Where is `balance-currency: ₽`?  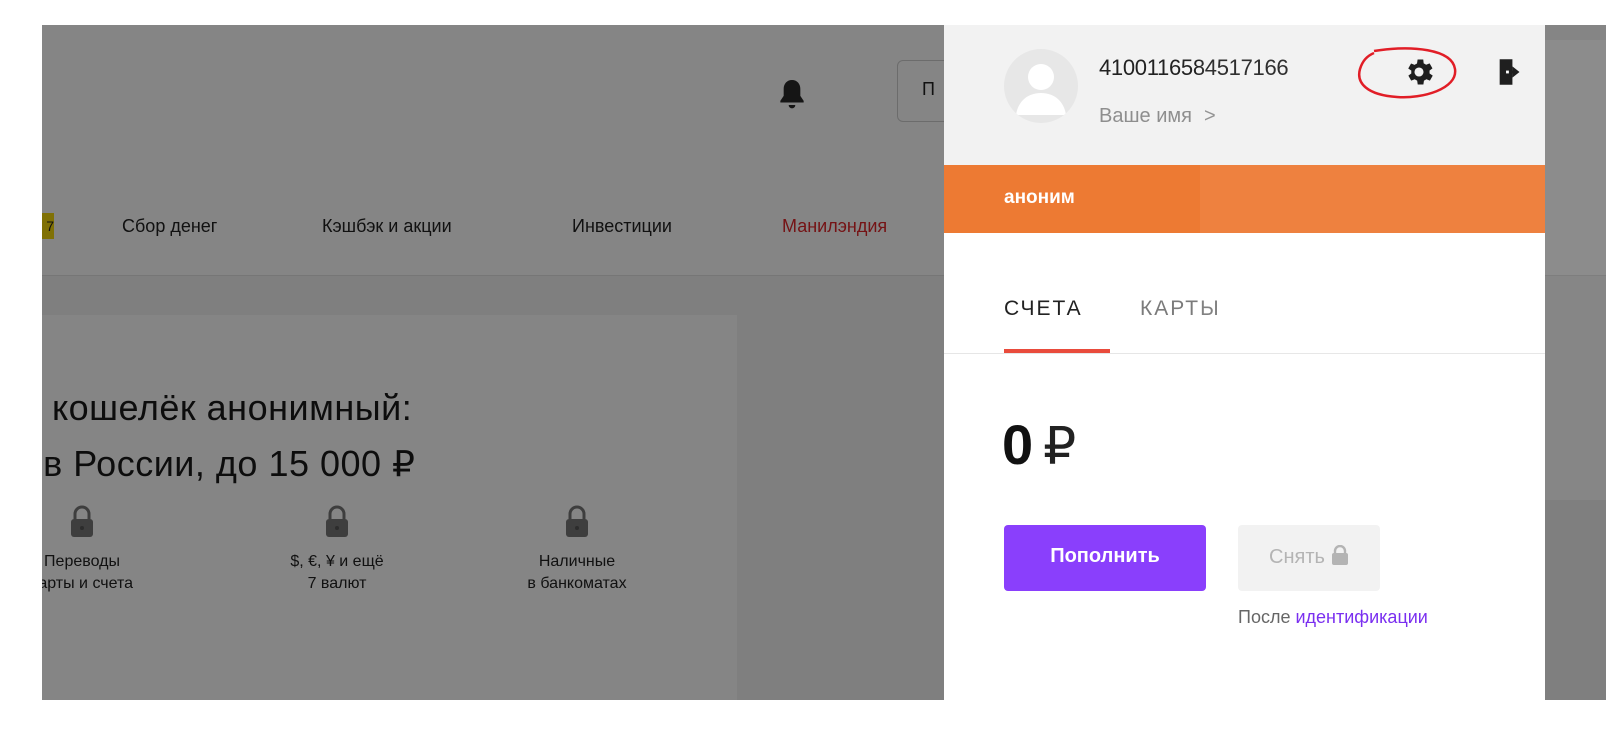 balance-currency: ₽ is located at coordinates (1060, 447).